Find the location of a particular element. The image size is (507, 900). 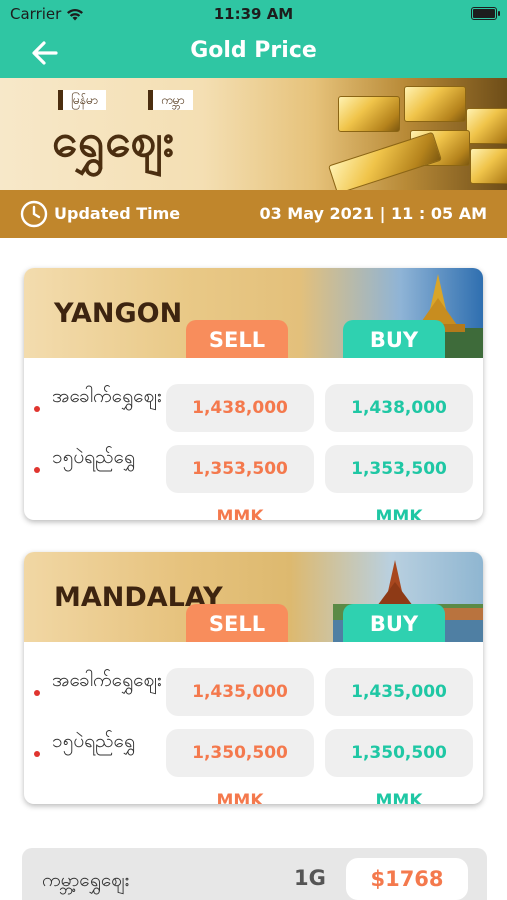

banner-tag-world: ကမ္ဘာ is located at coordinates (170, 100).